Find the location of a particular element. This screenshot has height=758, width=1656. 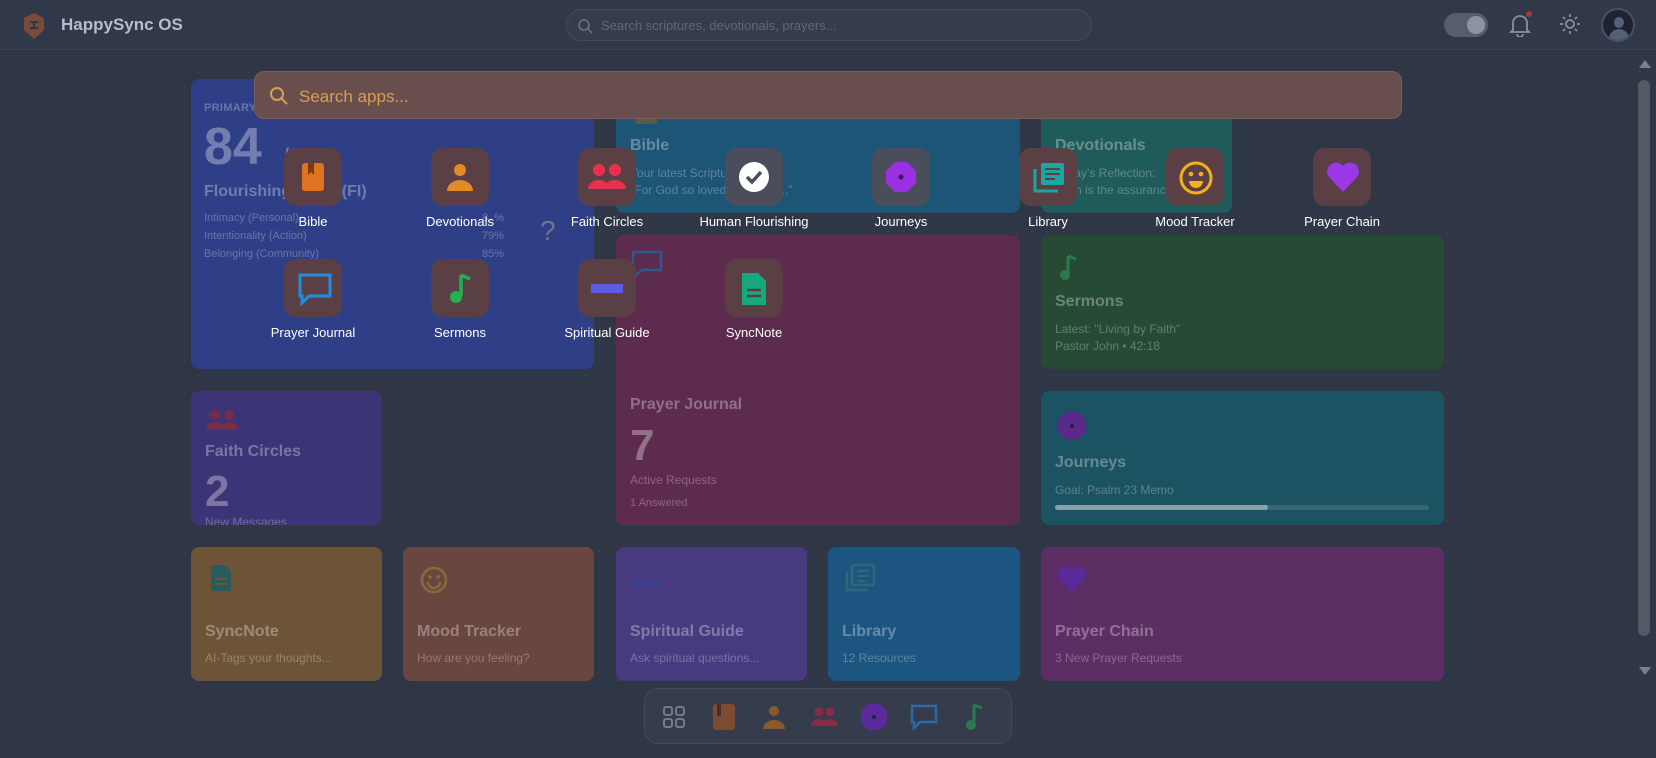

app-label: Prayer Journal is located at coordinates (313, 332).